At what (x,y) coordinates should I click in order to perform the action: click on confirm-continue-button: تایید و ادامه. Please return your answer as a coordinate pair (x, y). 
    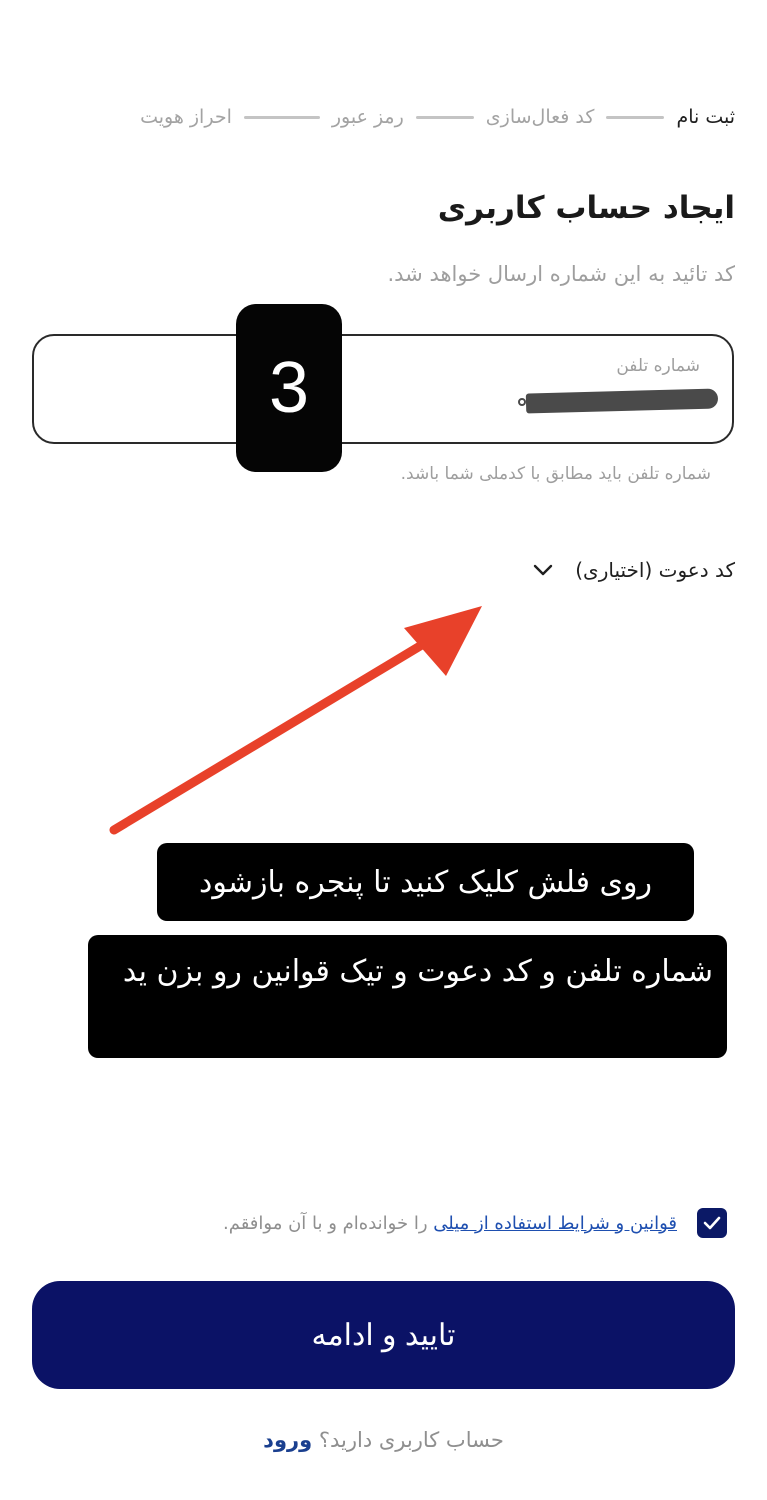
    Looking at the image, I should click on (383, 1335).